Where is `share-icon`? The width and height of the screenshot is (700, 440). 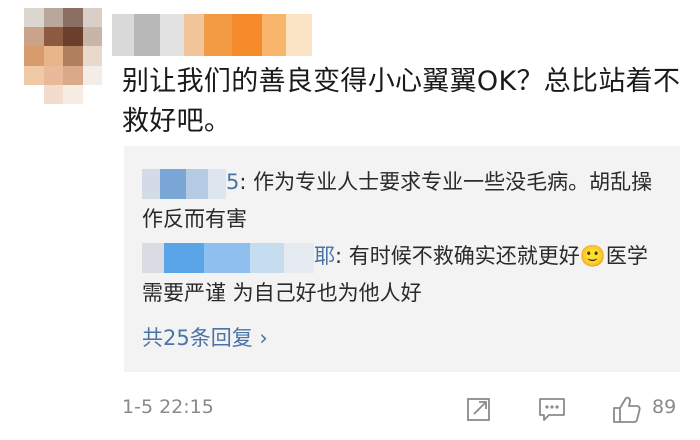
share-icon is located at coordinates (479, 409).